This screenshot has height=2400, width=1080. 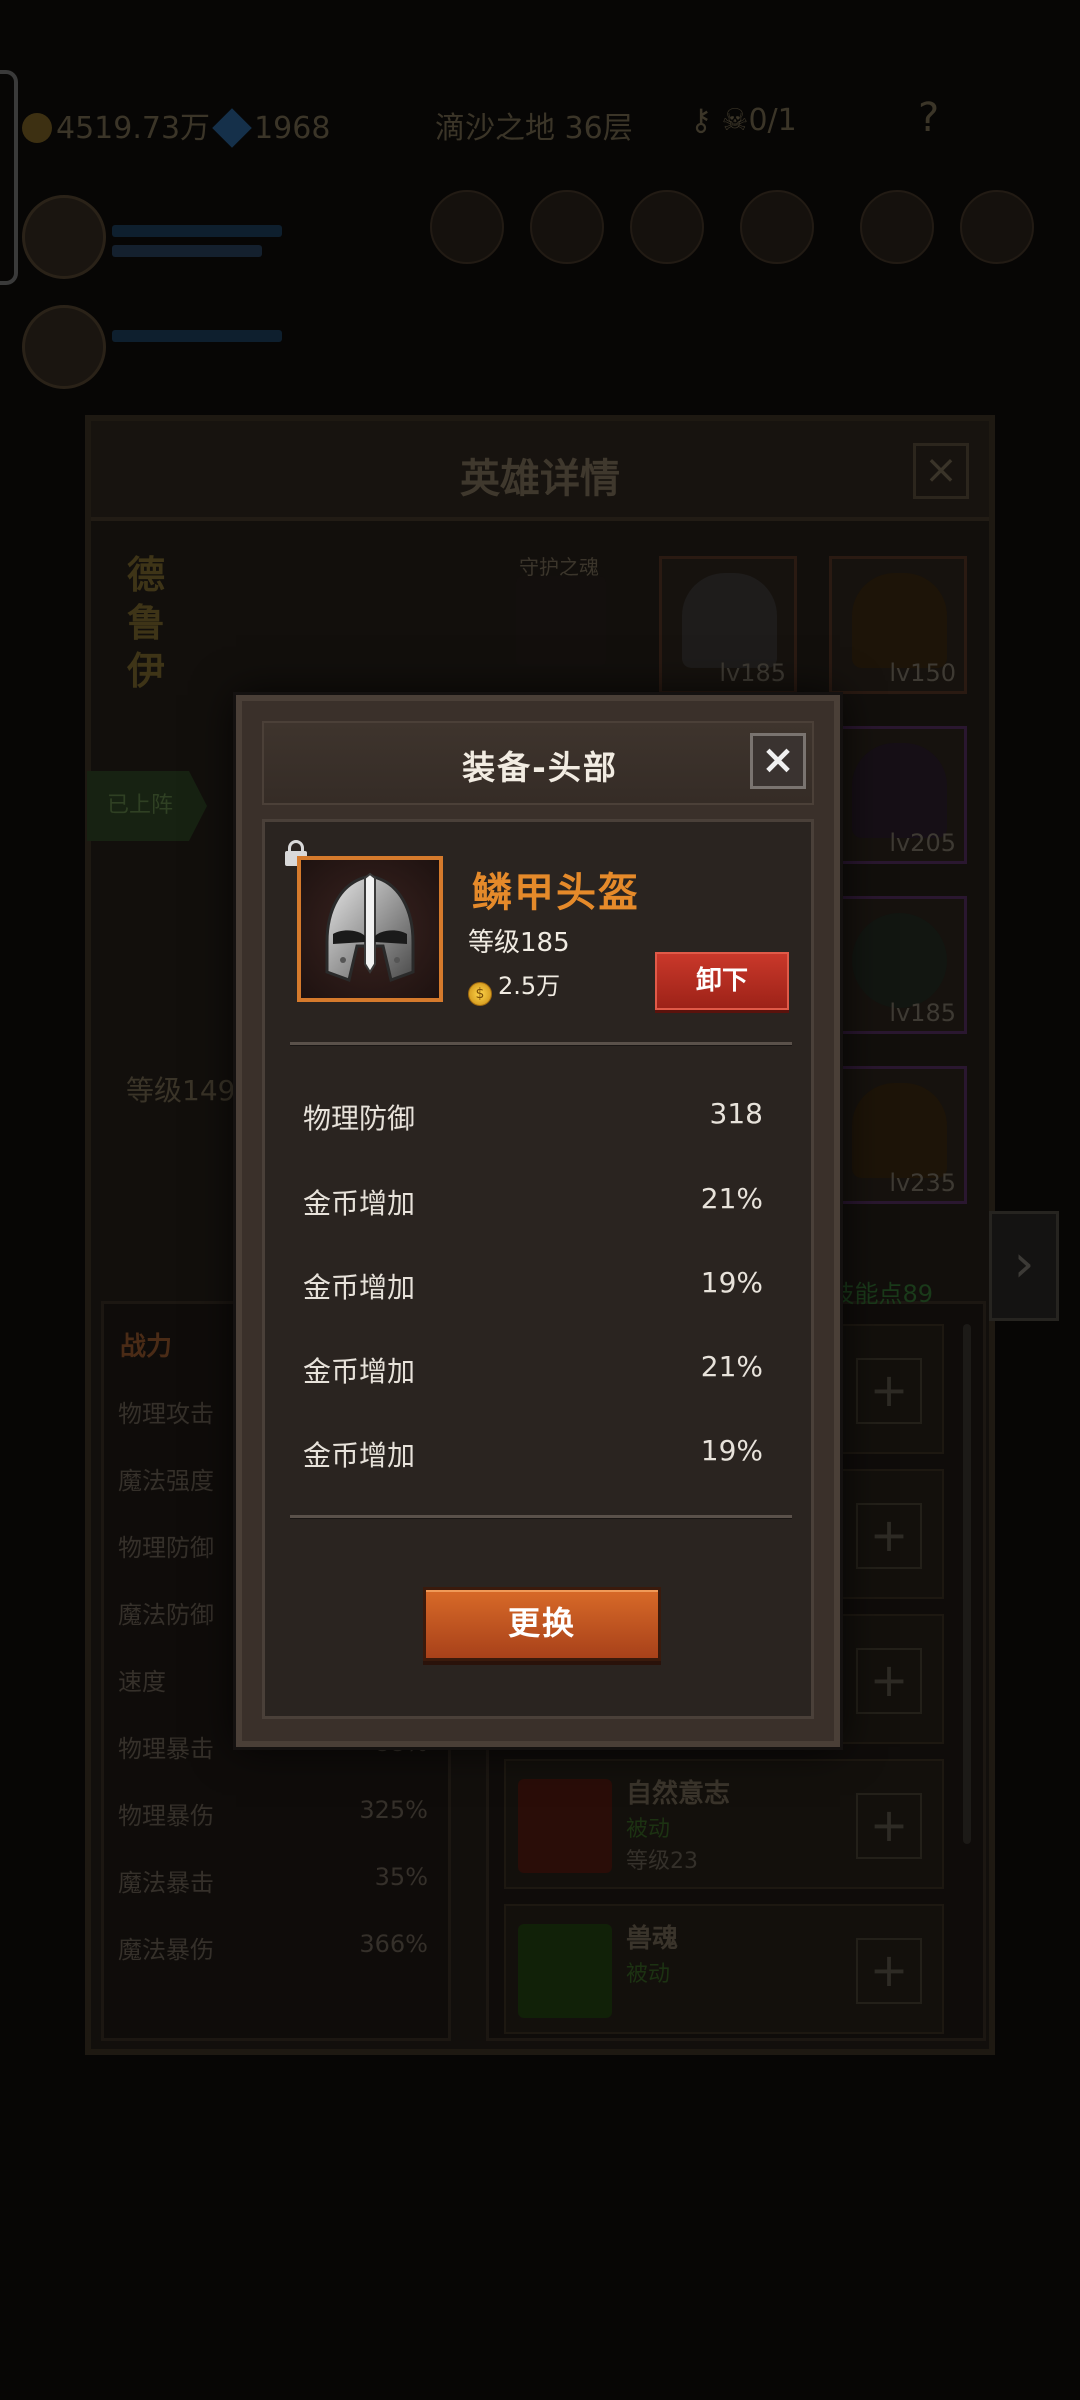 I want to click on gold-coin-icon, so click(x=37, y=128).